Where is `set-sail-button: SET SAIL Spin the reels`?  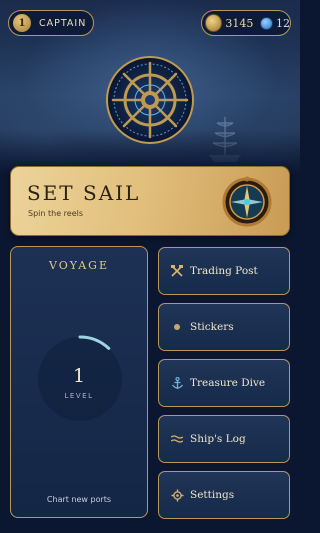 set-sail-button: SET SAIL Spin the reels is located at coordinates (150, 201).